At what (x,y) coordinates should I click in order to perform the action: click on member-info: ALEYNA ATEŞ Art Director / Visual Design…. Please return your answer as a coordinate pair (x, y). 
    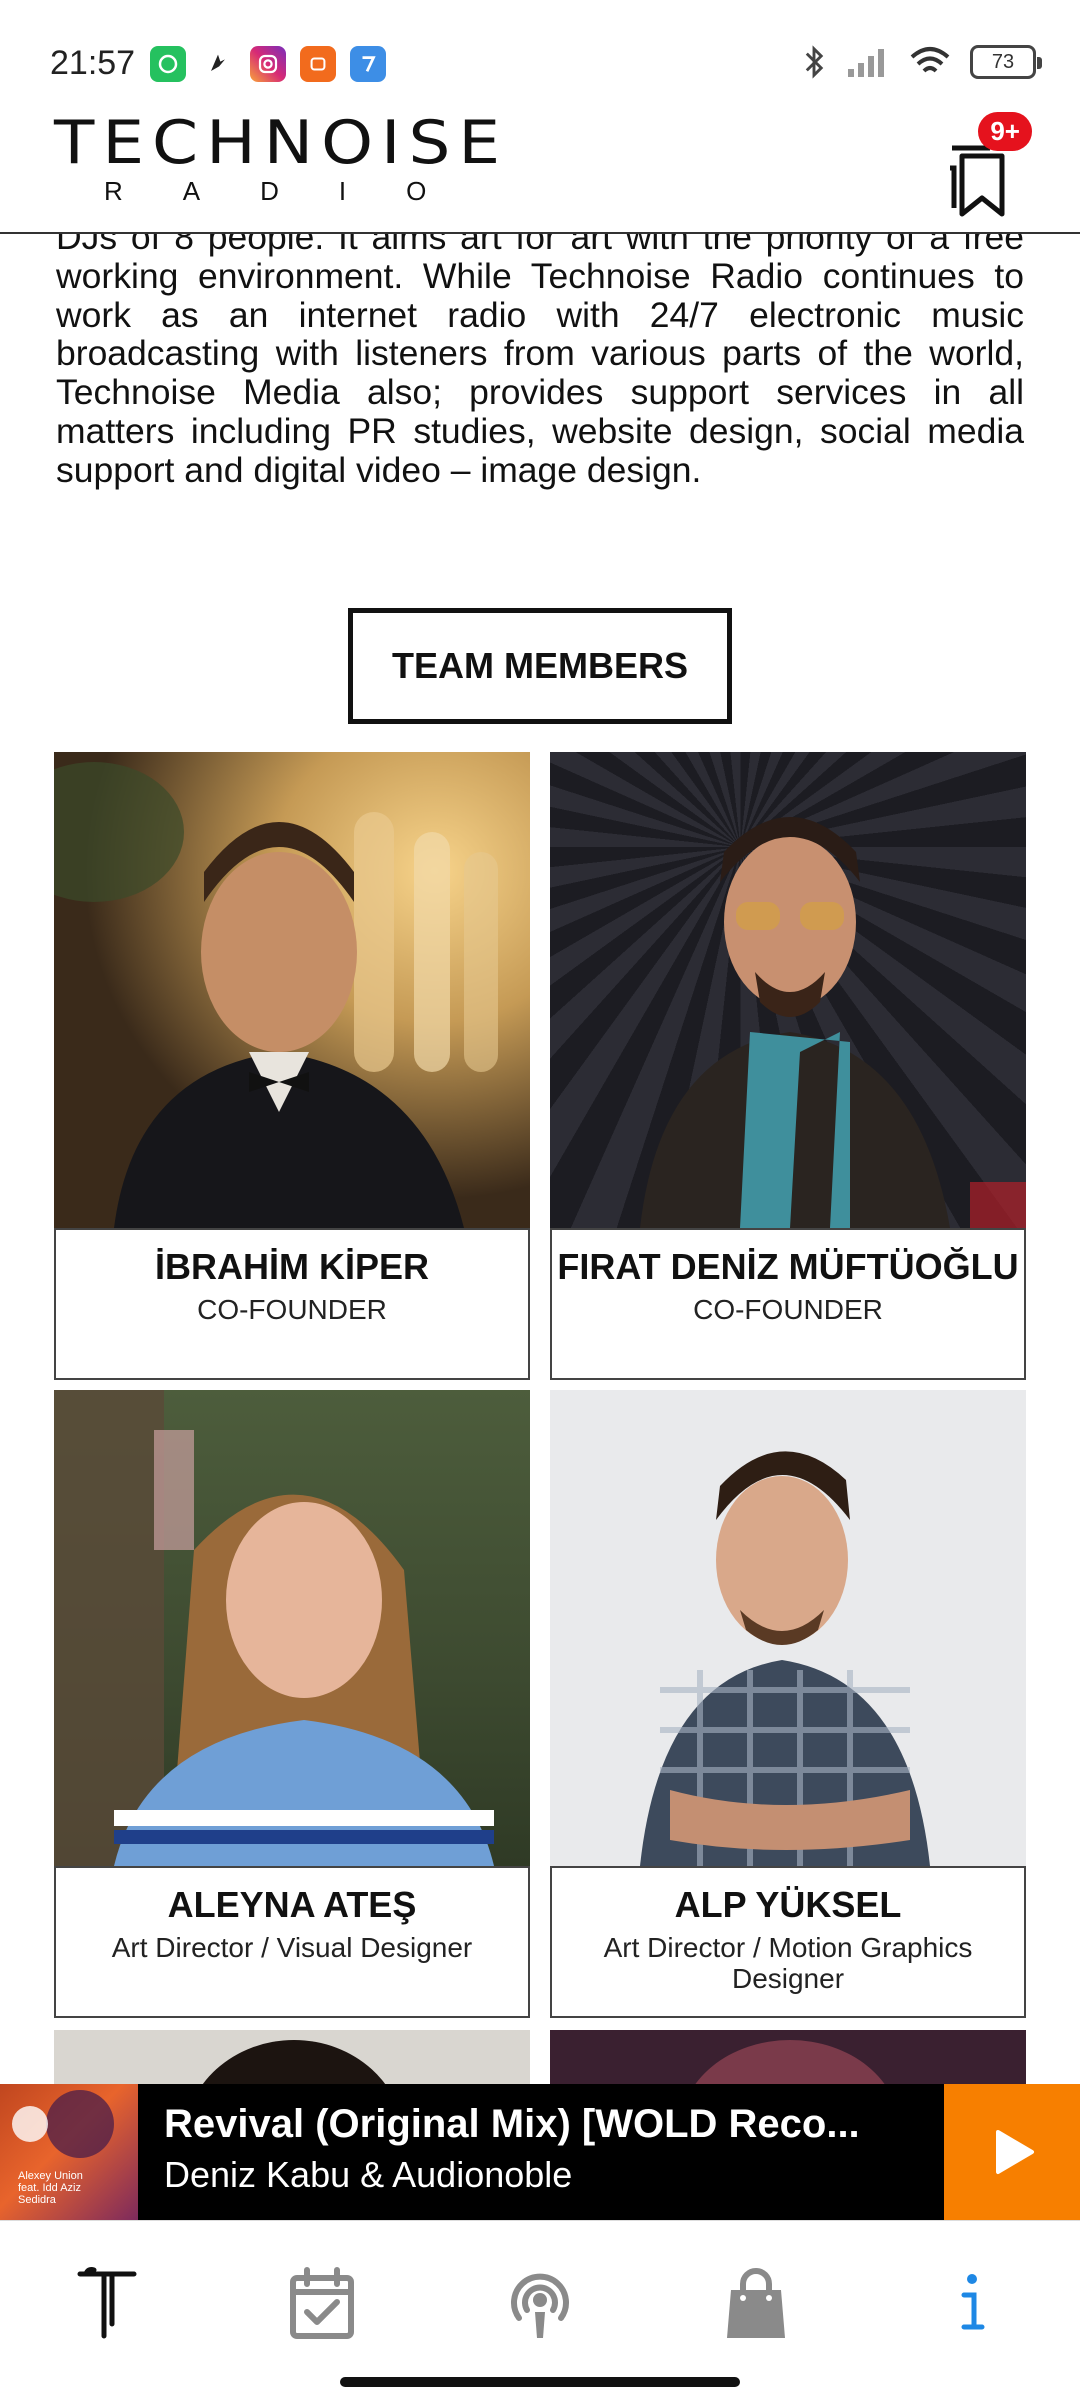
    Looking at the image, I should click on (292, 1942).